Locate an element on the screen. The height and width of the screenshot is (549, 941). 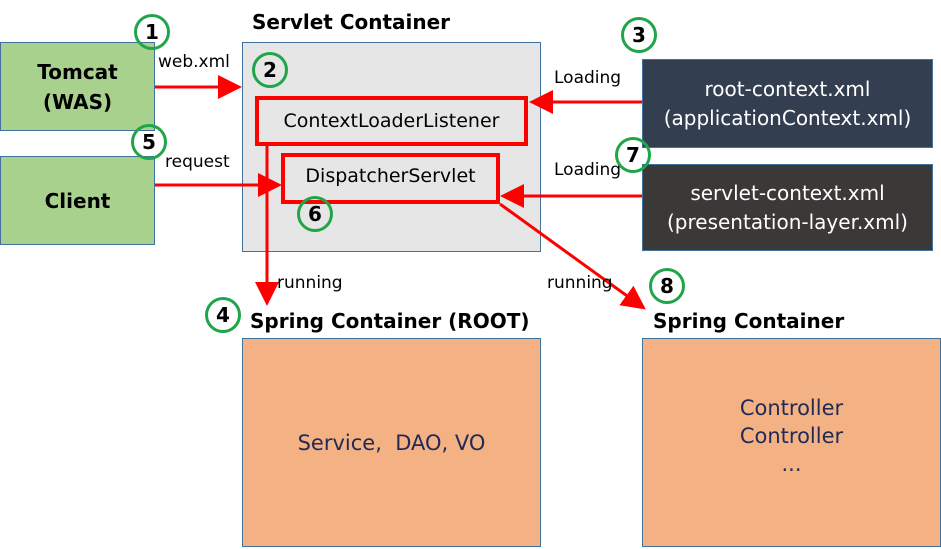
loading-root-label: Loading is located at coordinates (588, 78).